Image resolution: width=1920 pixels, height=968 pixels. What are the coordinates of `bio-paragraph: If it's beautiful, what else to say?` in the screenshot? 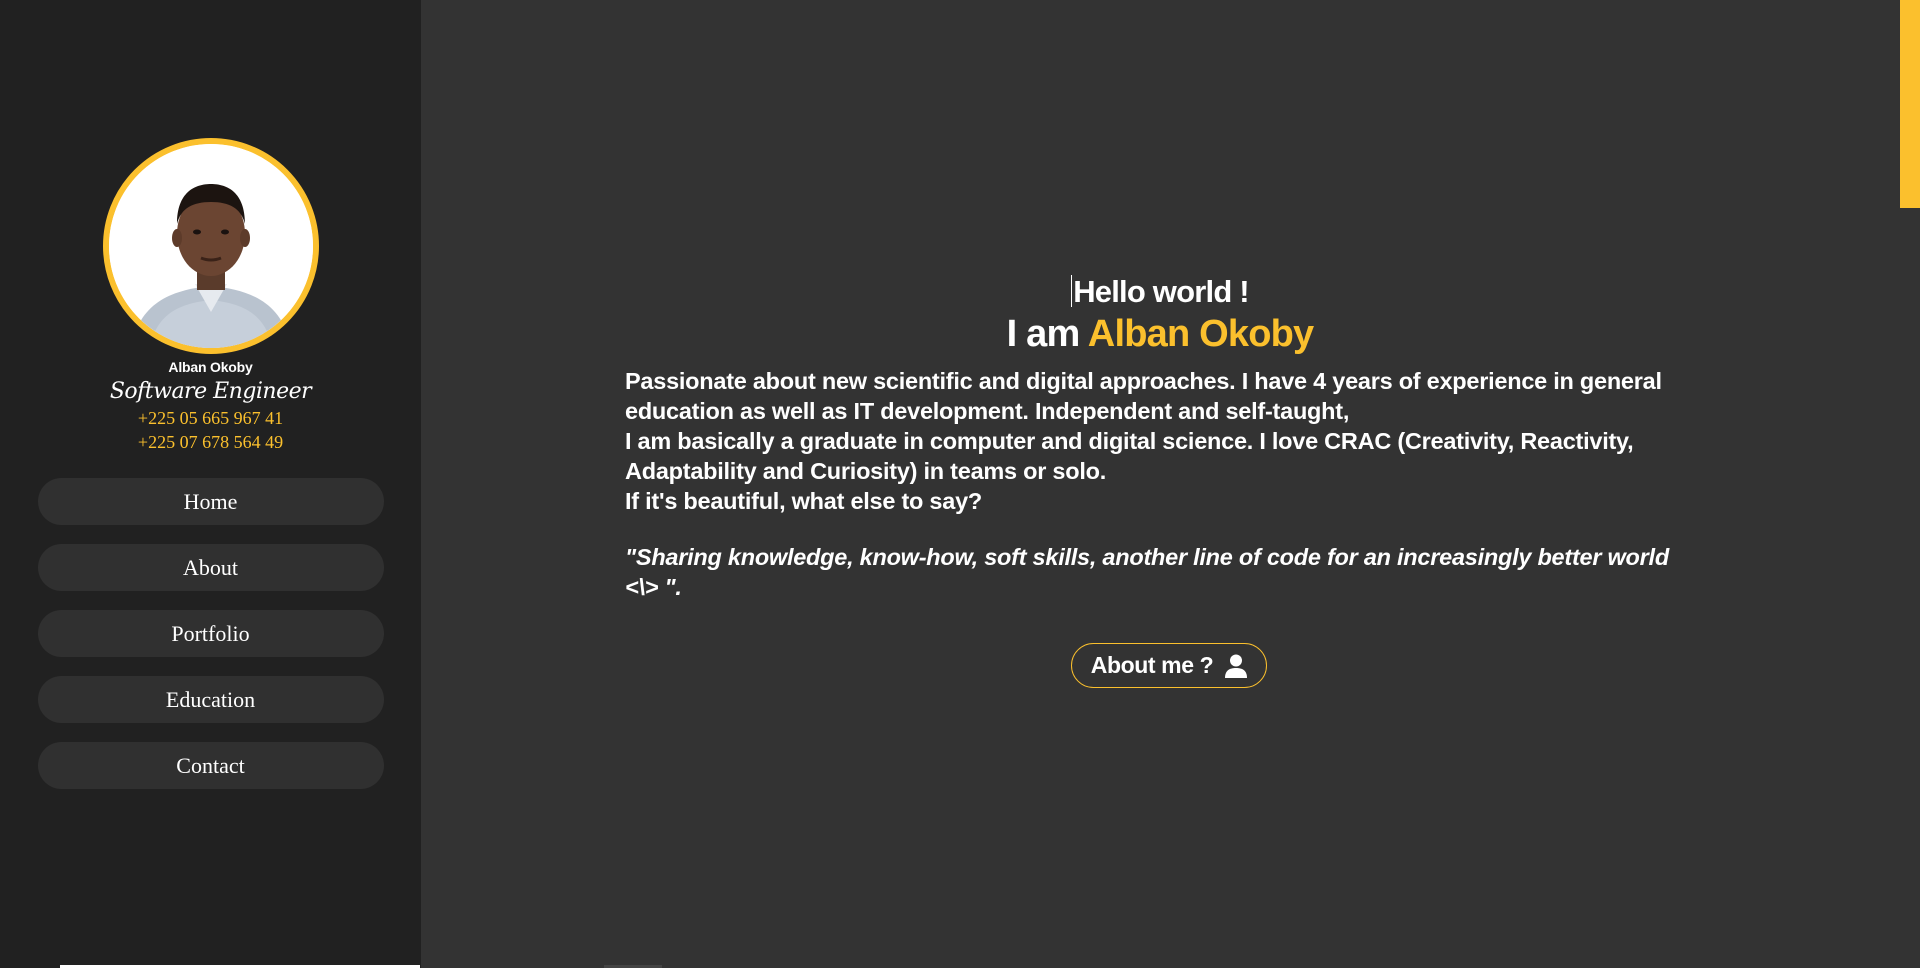 It's located at (803, 501).